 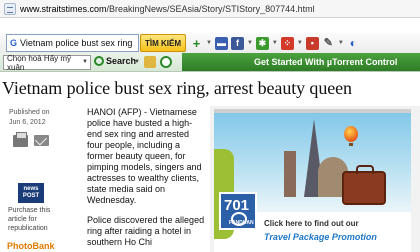 I want to click on tower-icon, so click(x=290, y=174).